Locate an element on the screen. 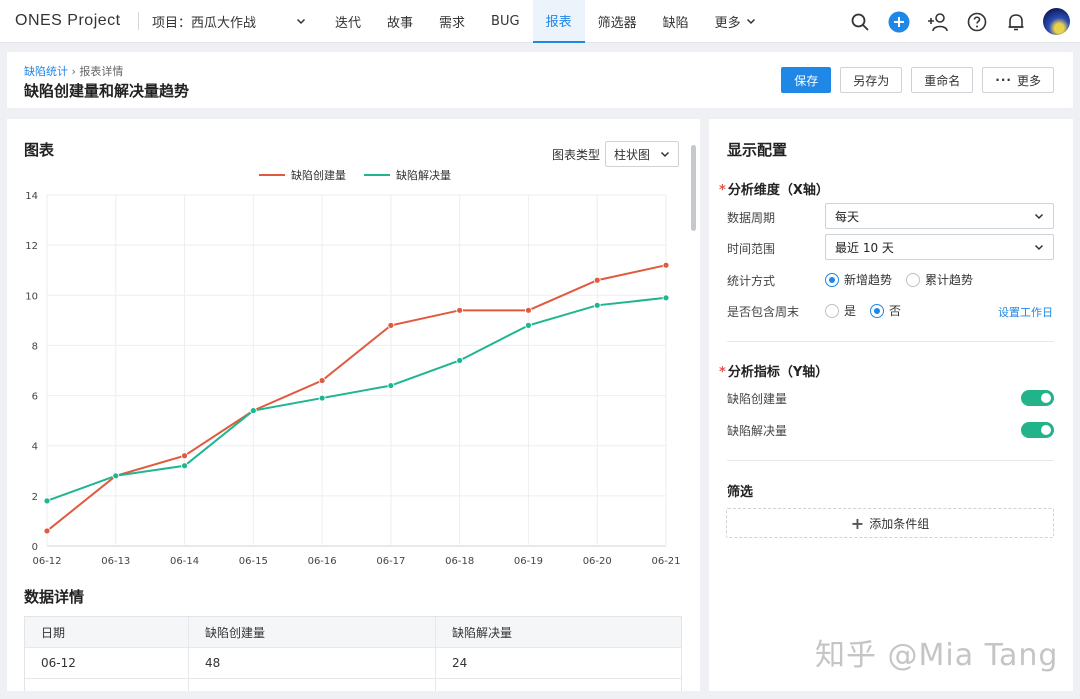 This screenshot has height=699, width=1080. breadcrumb-link: 缺陷统计 is located at coordinates (46, 71).